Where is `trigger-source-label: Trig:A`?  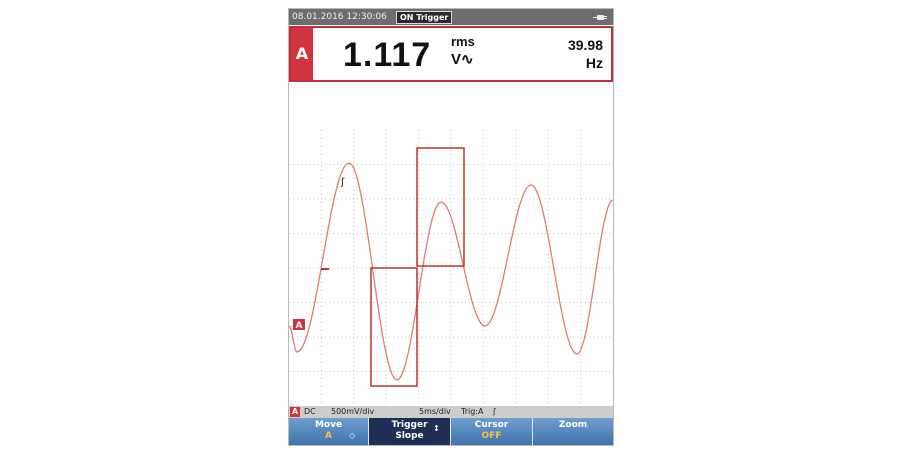
trigger-source-label: Trig:A is located at coordinates (472, 411).